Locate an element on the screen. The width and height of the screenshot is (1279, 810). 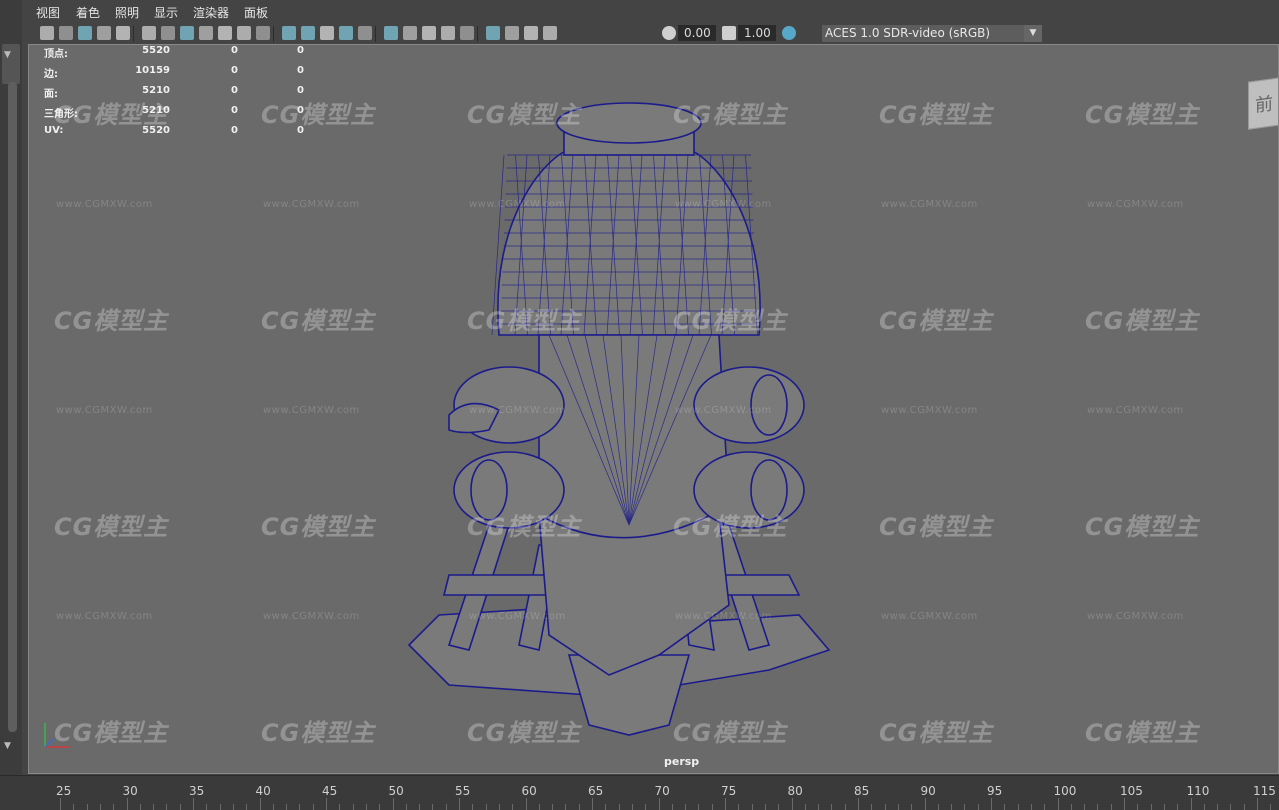
gate-mask-icon is located at coordinates (206, 33).